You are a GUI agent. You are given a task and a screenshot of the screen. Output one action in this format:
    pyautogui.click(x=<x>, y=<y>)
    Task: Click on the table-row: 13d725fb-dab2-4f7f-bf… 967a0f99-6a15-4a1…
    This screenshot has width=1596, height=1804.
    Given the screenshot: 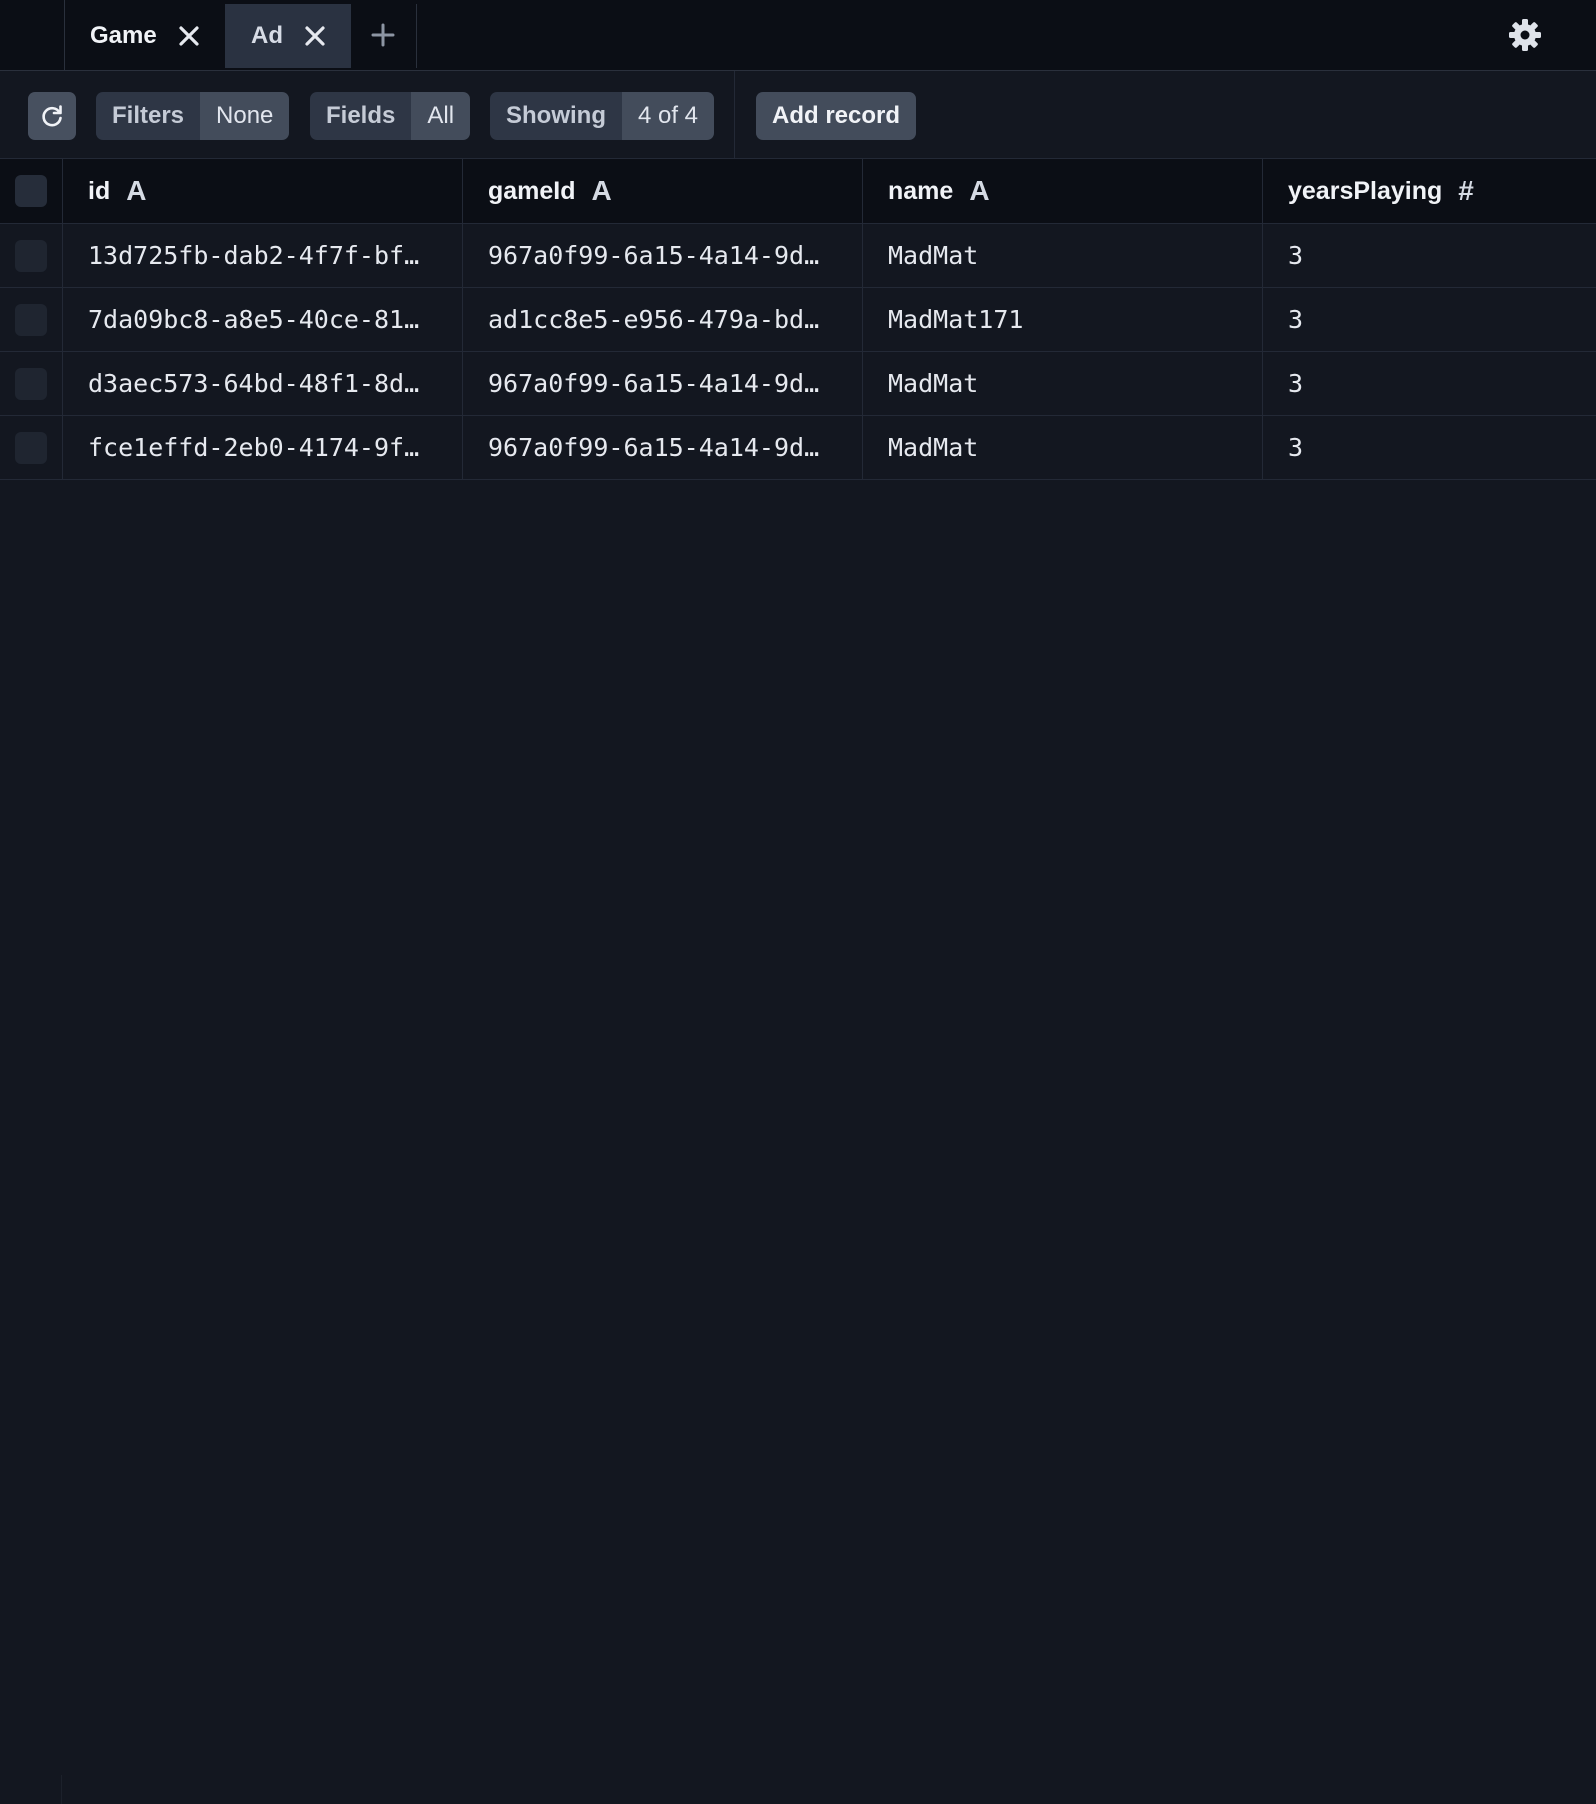 What is the action you would take?
    pyautogui.click(x=798, y=256)
    